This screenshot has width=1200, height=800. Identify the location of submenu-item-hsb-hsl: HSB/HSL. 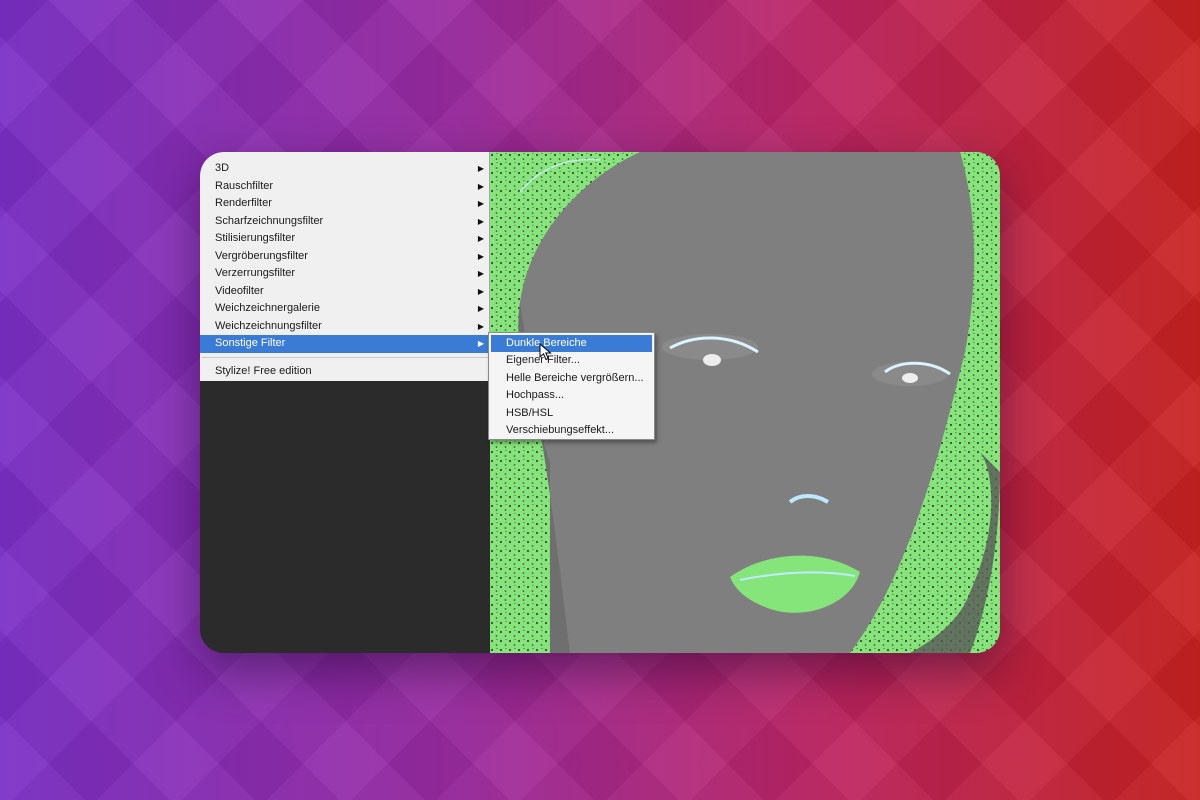
(571, 413).